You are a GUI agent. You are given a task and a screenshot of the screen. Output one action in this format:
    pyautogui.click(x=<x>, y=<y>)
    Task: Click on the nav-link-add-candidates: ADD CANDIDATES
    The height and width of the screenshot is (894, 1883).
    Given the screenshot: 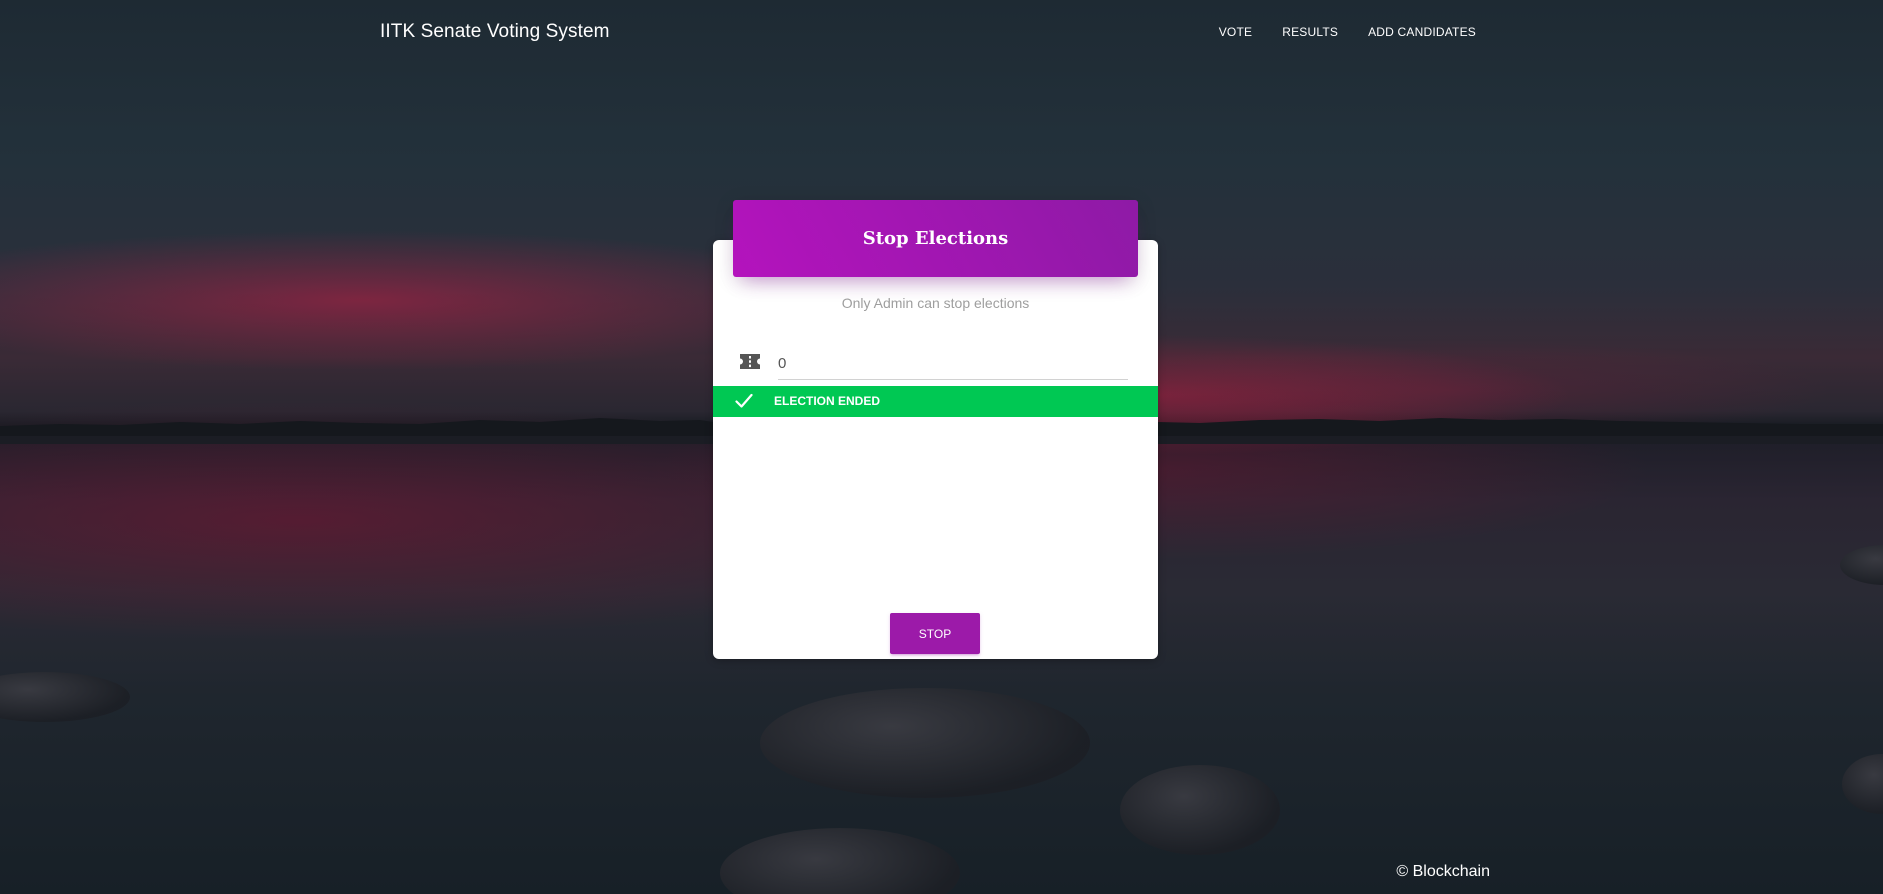 What is the action you would take?
    pyautogui.click(x=1414, y=32)
    